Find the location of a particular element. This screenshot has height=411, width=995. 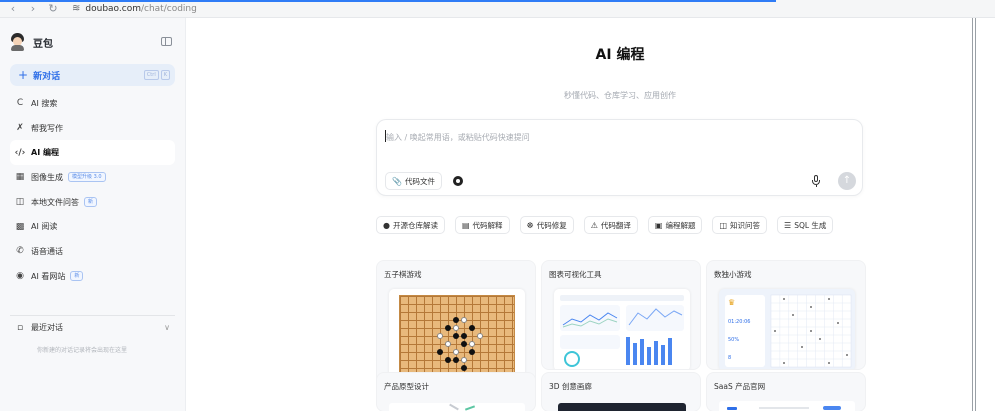

microphone-icon is located at coordinates (816, 181).